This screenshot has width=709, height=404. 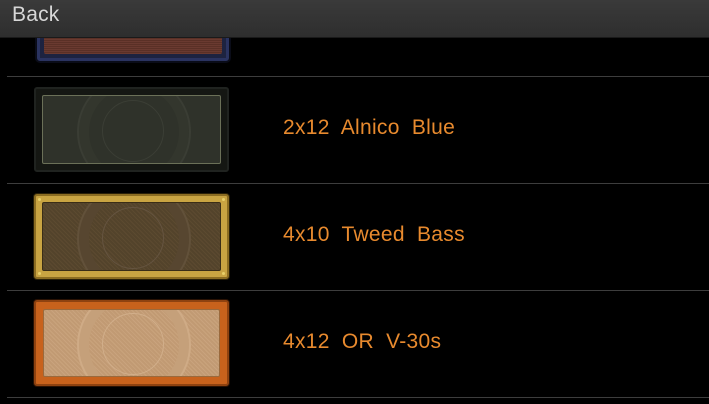 I want to click on cabinet-thumbnail-alnico-blue, so click(x=131, y=129).